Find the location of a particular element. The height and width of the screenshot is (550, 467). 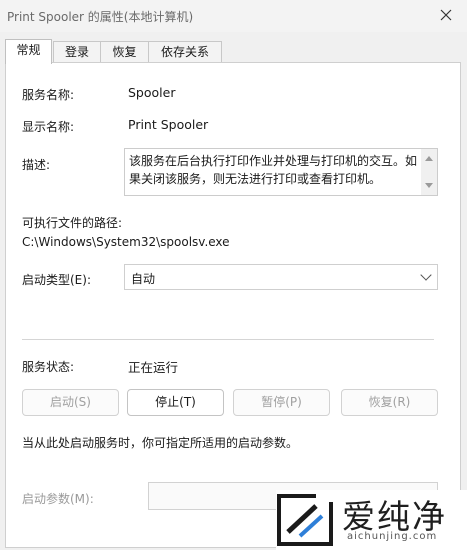

tab-dependencies: 依存关系 is located at coordinates (185, 52).